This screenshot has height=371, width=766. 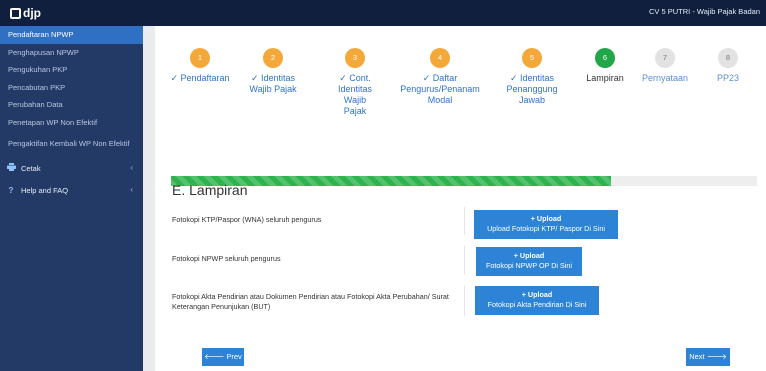 I want to click on step-label: ✓ Identitas Penanggung Jawab, so click(x=532, y=89).